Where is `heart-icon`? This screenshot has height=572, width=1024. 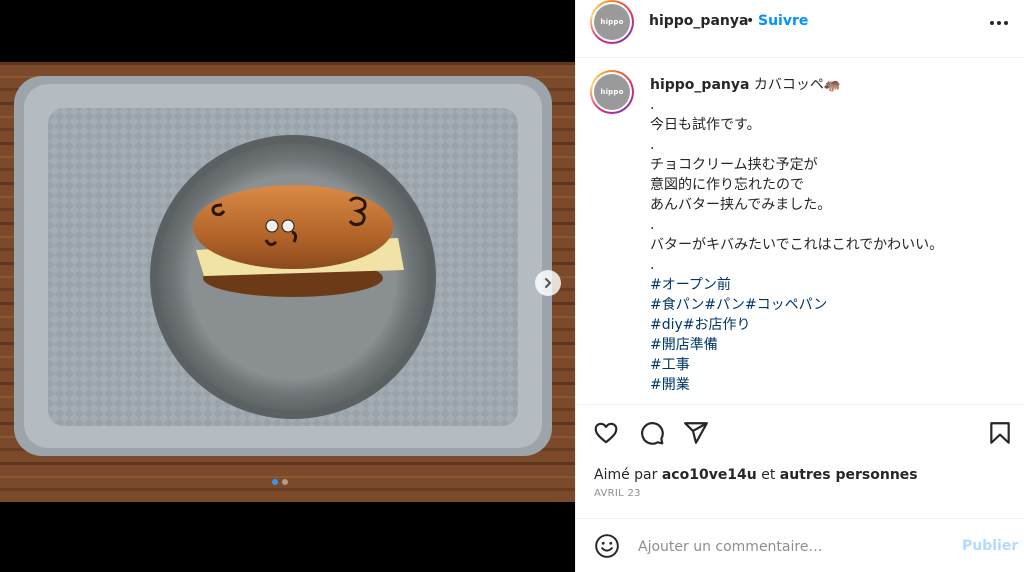 heart-icon is located at coordinates (606, 433).